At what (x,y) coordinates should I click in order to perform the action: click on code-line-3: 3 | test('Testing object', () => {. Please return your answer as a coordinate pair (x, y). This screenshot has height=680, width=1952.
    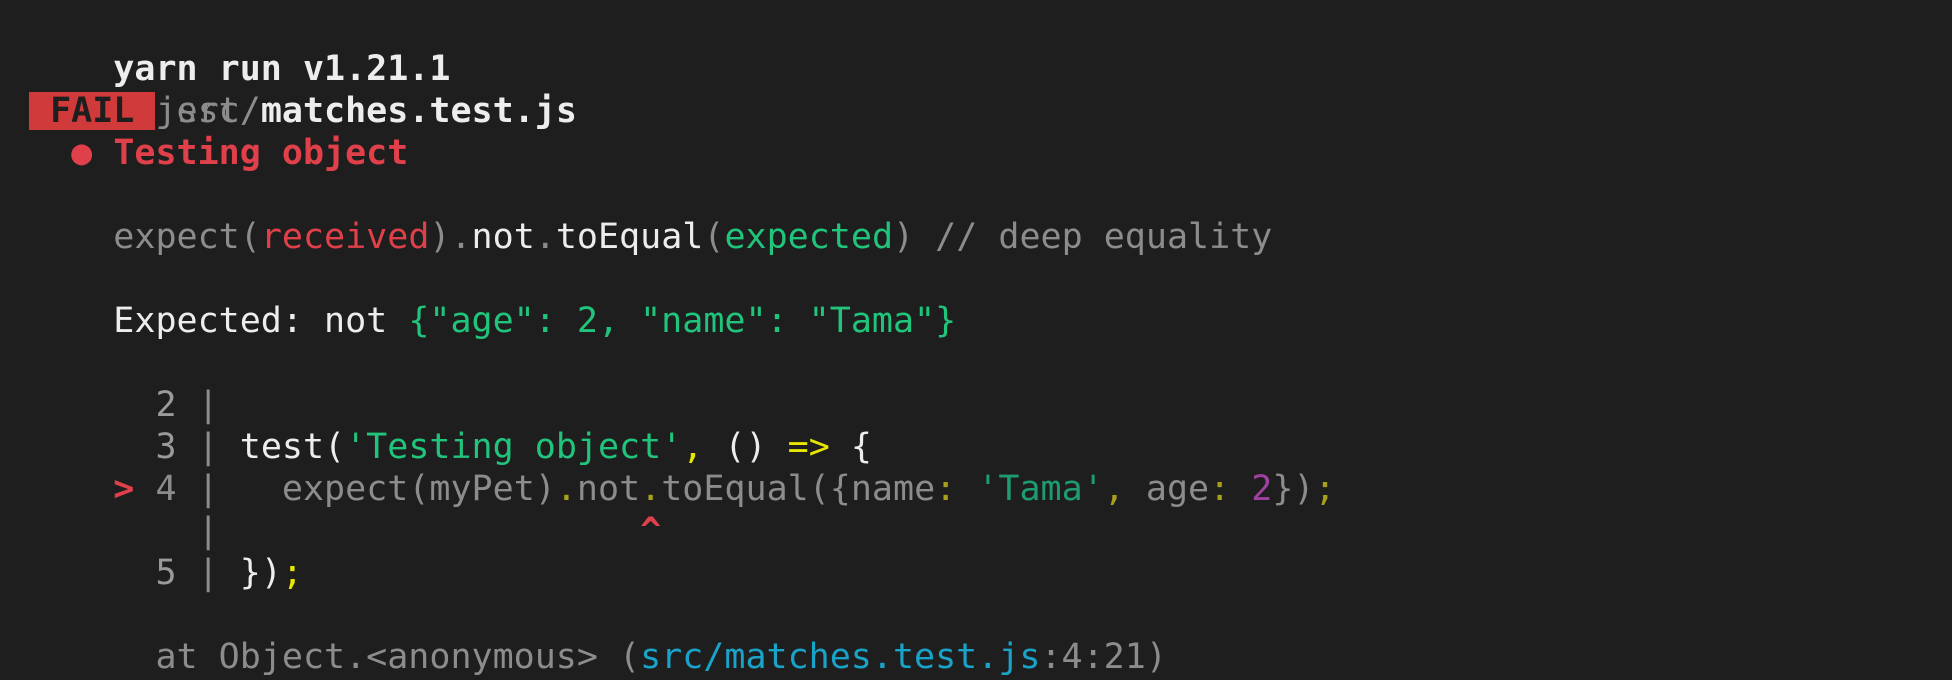
    Looking at the image, I should click on (990, 447).